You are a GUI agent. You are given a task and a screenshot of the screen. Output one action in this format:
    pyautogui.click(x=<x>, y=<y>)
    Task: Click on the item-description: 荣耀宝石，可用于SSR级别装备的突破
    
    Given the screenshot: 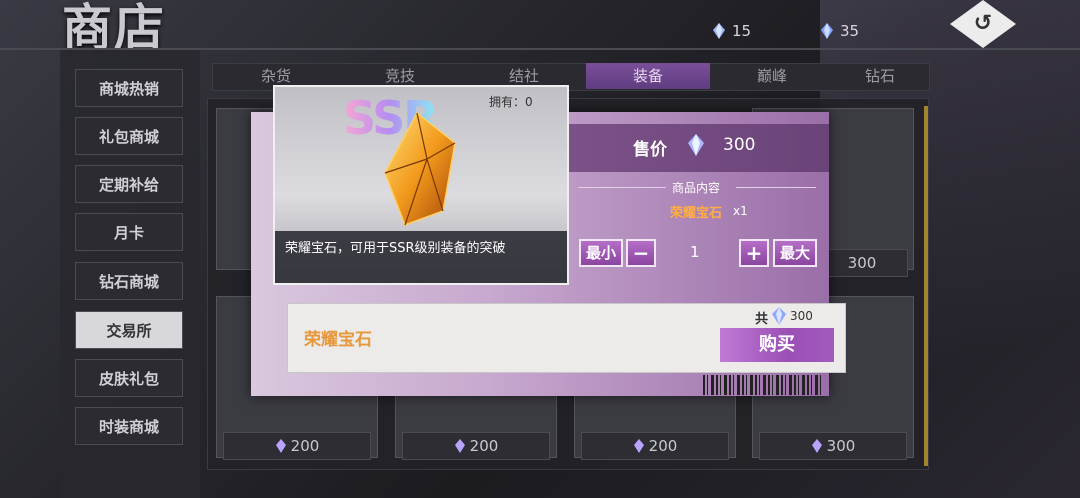 What is the action you would take?
    pyautogui.click(x=421, y=257)
    